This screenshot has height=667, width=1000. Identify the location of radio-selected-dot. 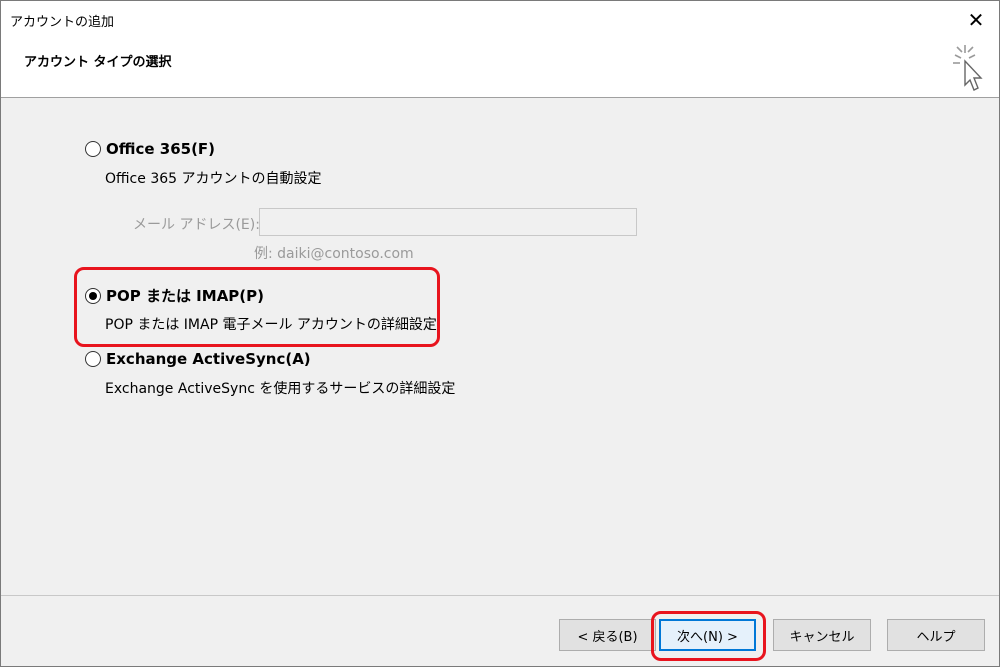
(93, 295).